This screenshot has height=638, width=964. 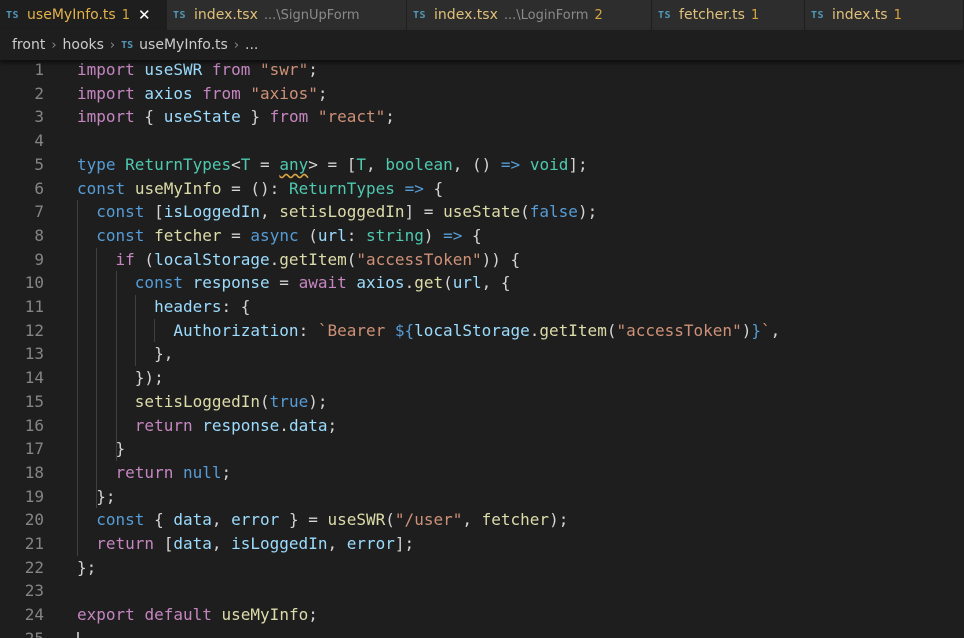 I want to click on tab-label: index.tsx, so click(x=466, y=15).